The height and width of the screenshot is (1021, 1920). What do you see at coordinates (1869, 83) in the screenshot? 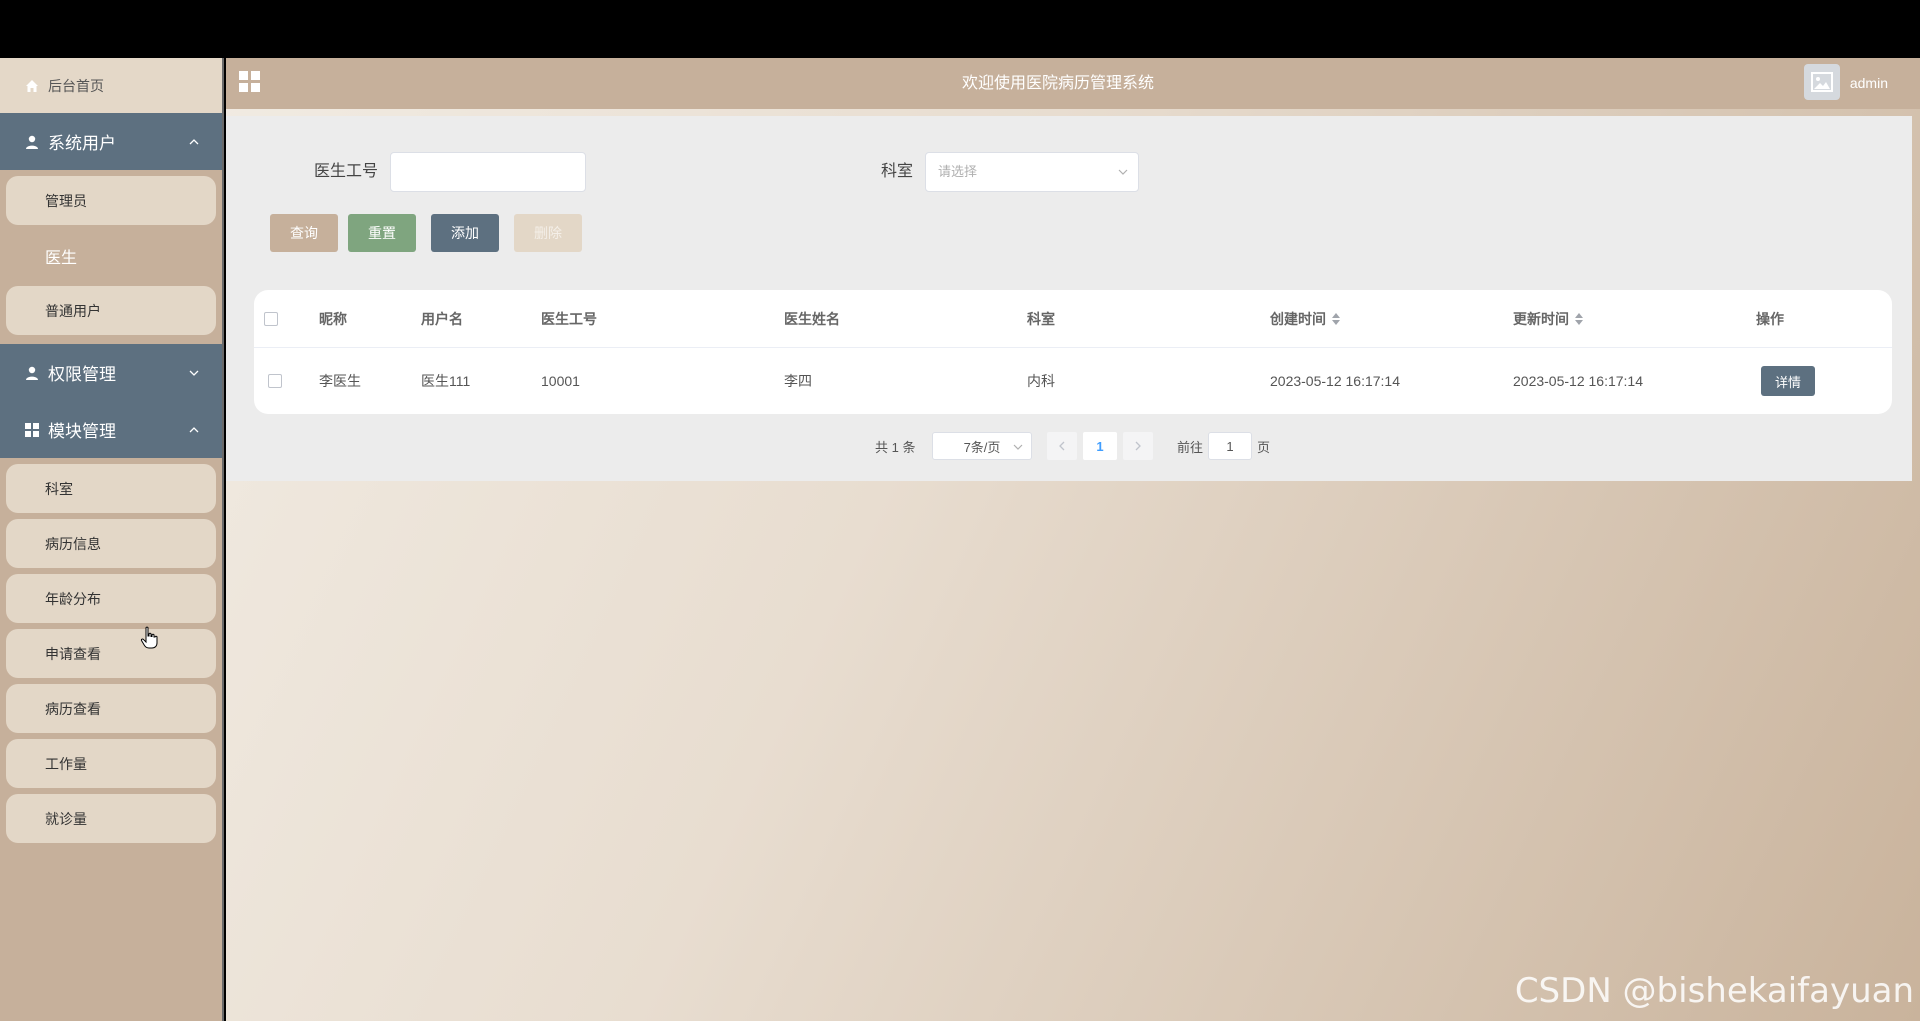
I see `username-label: admin` at bounding box center [1869, 83].